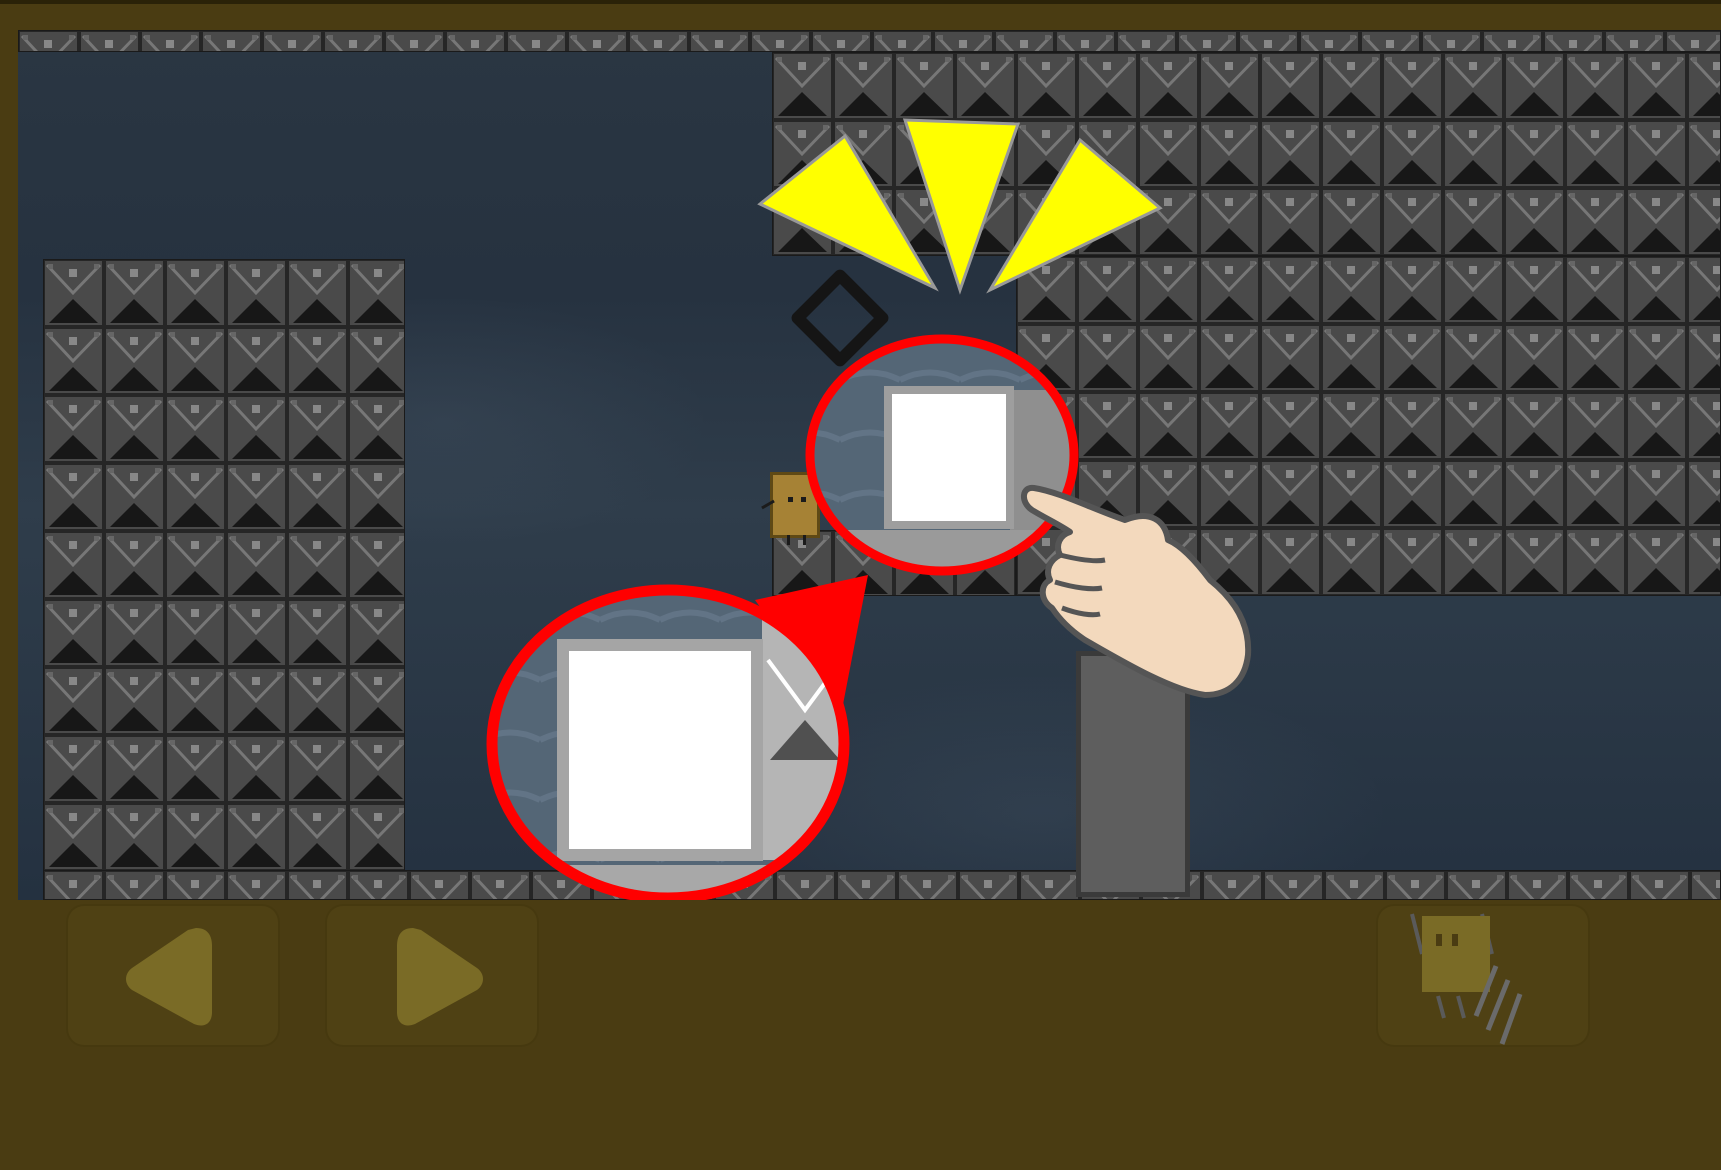  I want to click on dashing-player-icon, so click(1466, 979).